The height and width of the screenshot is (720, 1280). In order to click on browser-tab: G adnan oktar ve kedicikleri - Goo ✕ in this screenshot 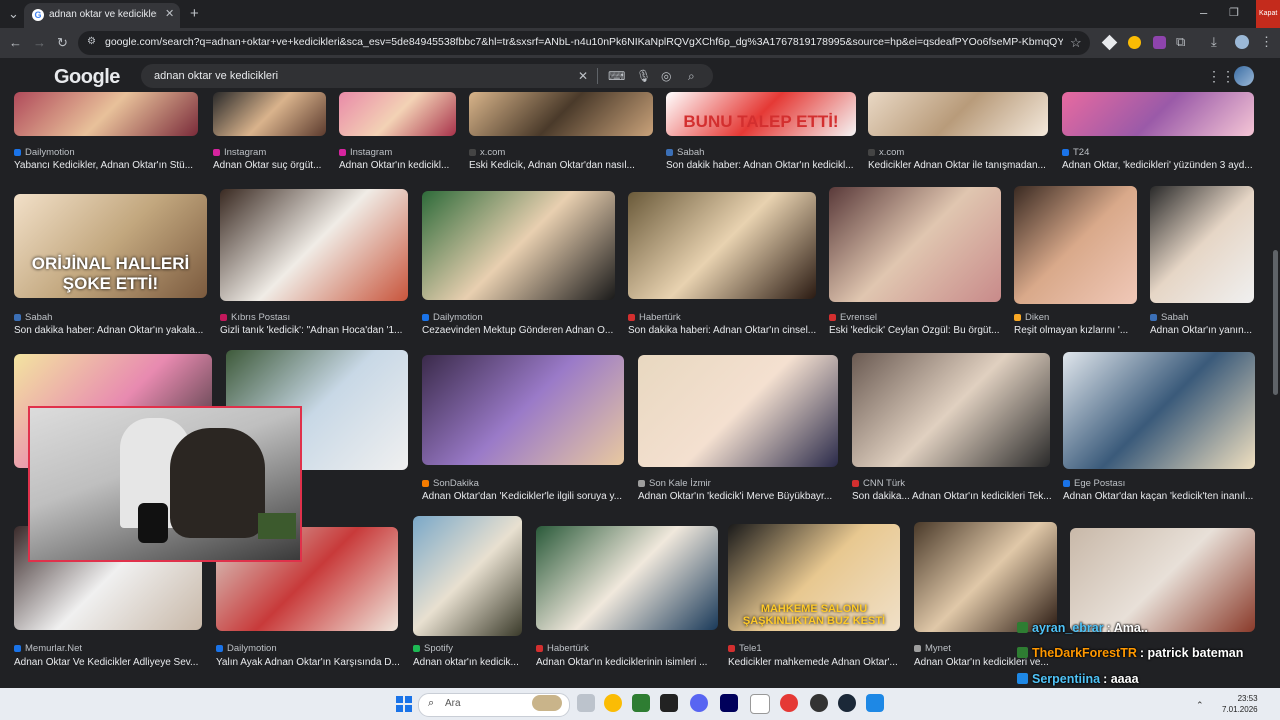, I will do `click(102, 15)`.